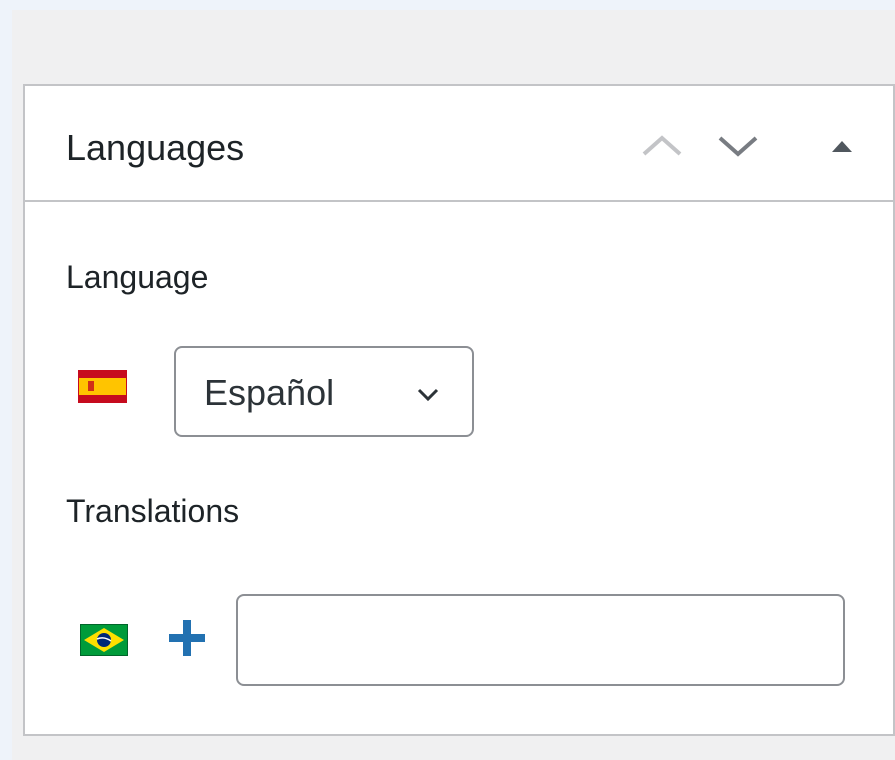 The image size is (895, 760). I want to click on toggle-panel-button, so click(842, 146).